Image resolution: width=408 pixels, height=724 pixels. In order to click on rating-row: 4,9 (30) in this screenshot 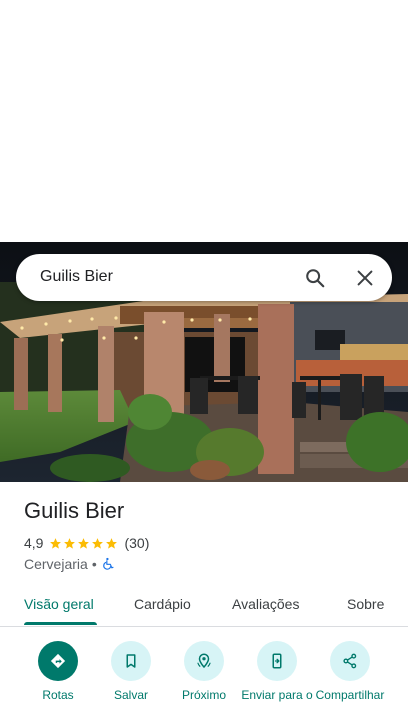, I will do `click(86, 543)`.